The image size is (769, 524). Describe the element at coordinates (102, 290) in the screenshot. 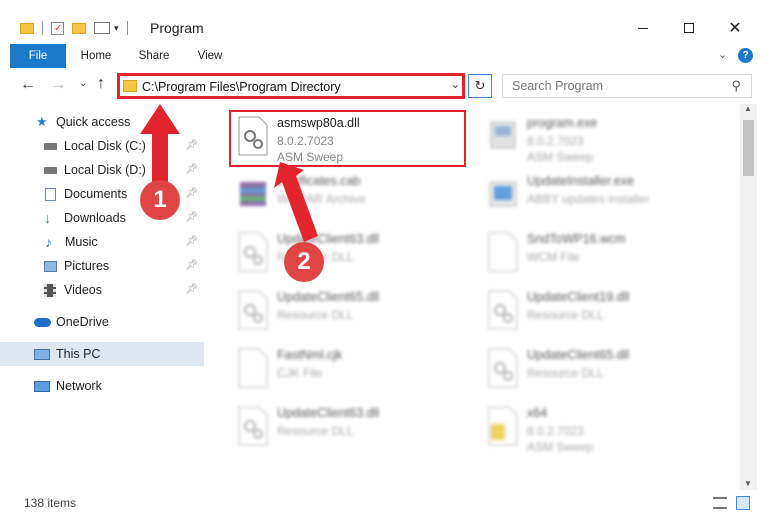

I see `sidebar-item-videos: Videos 📌︎` at that location.